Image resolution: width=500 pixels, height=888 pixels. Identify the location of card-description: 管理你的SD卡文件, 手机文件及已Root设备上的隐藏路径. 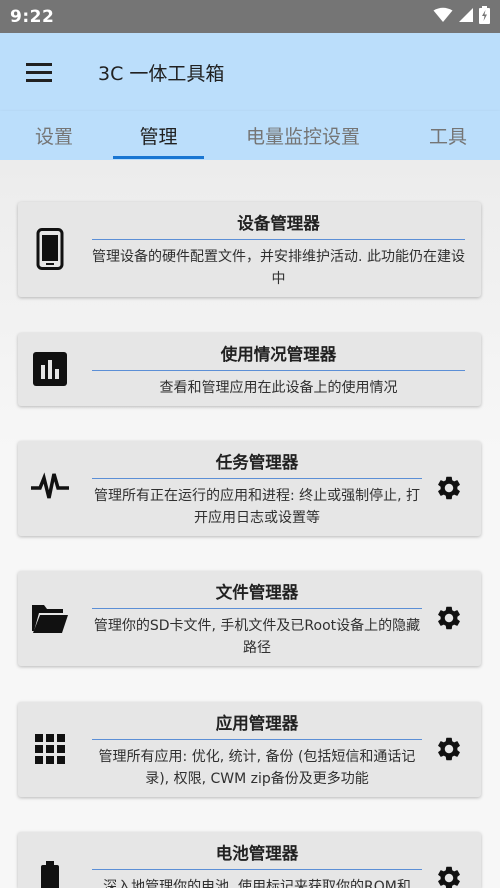
(257, 637).